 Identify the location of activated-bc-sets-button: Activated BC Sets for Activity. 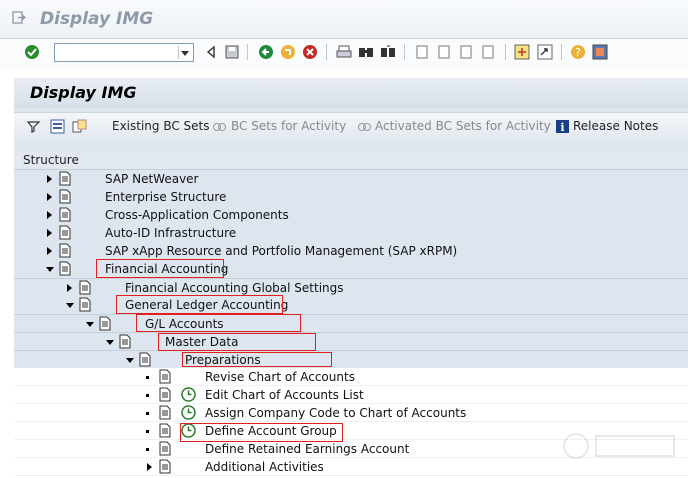
(463, 126).